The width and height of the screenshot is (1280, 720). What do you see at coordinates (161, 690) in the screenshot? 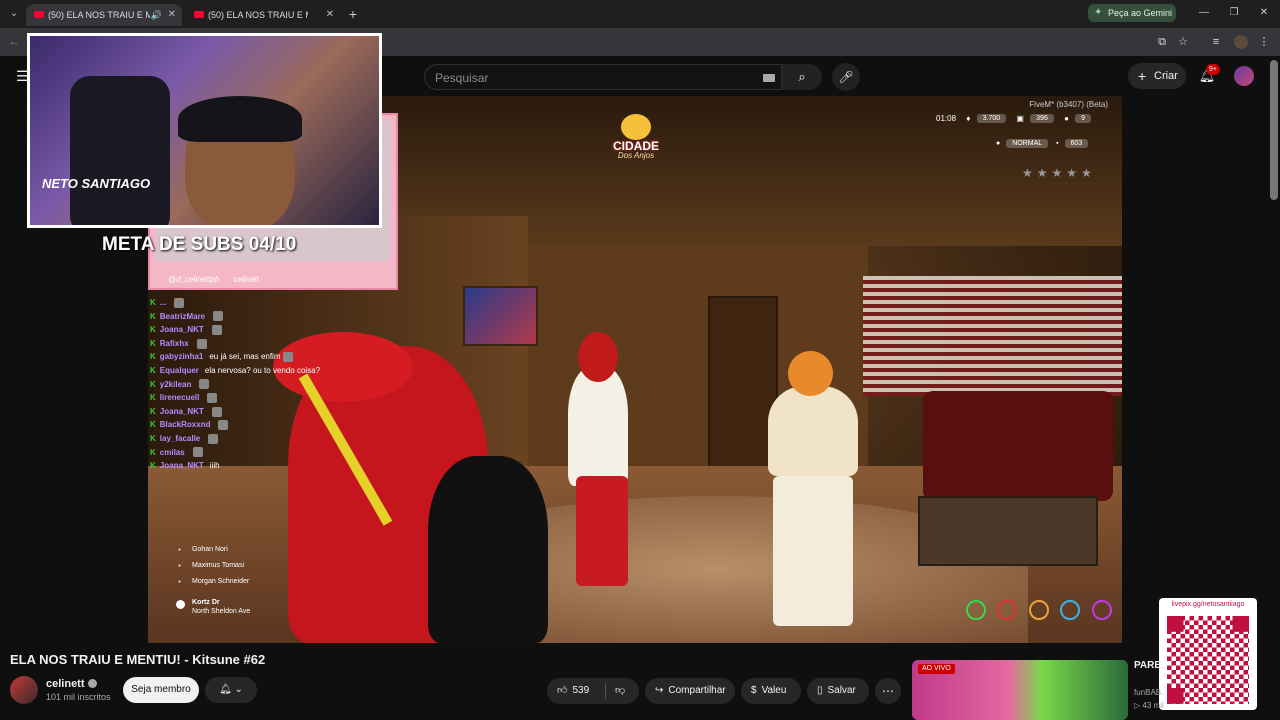
I see `join-button: Seja membro` at bounding box center [161, 690].